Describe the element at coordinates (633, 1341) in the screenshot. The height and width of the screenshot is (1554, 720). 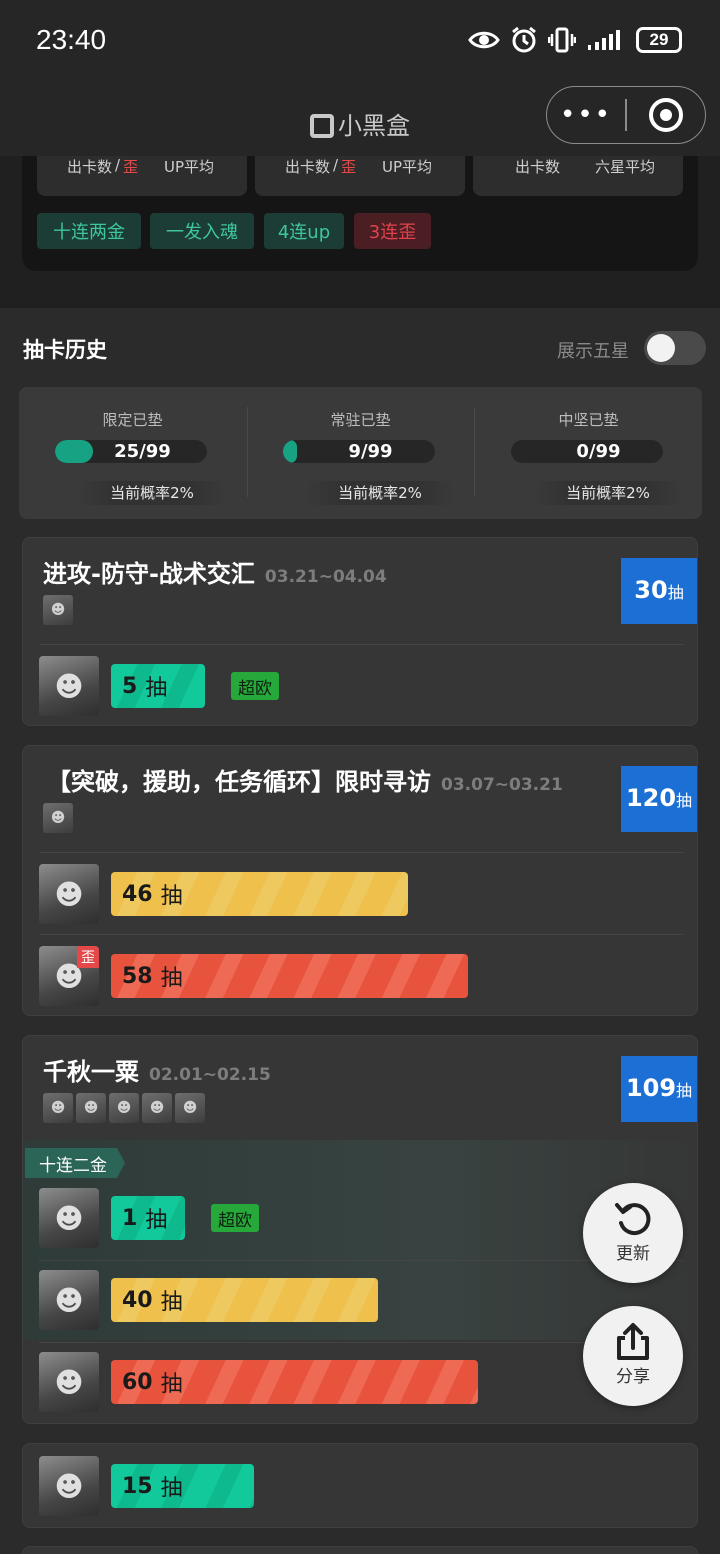
I see `share-icon` at that location.